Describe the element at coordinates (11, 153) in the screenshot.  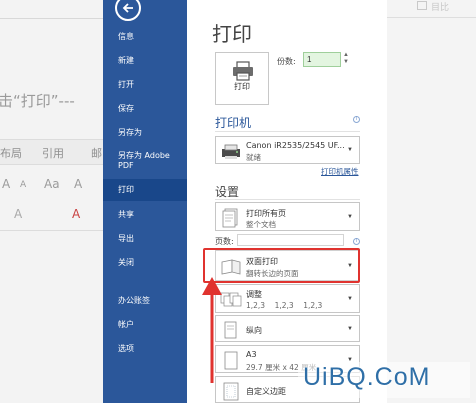
I see `ribbon-tab-layout: 布局` at that location.